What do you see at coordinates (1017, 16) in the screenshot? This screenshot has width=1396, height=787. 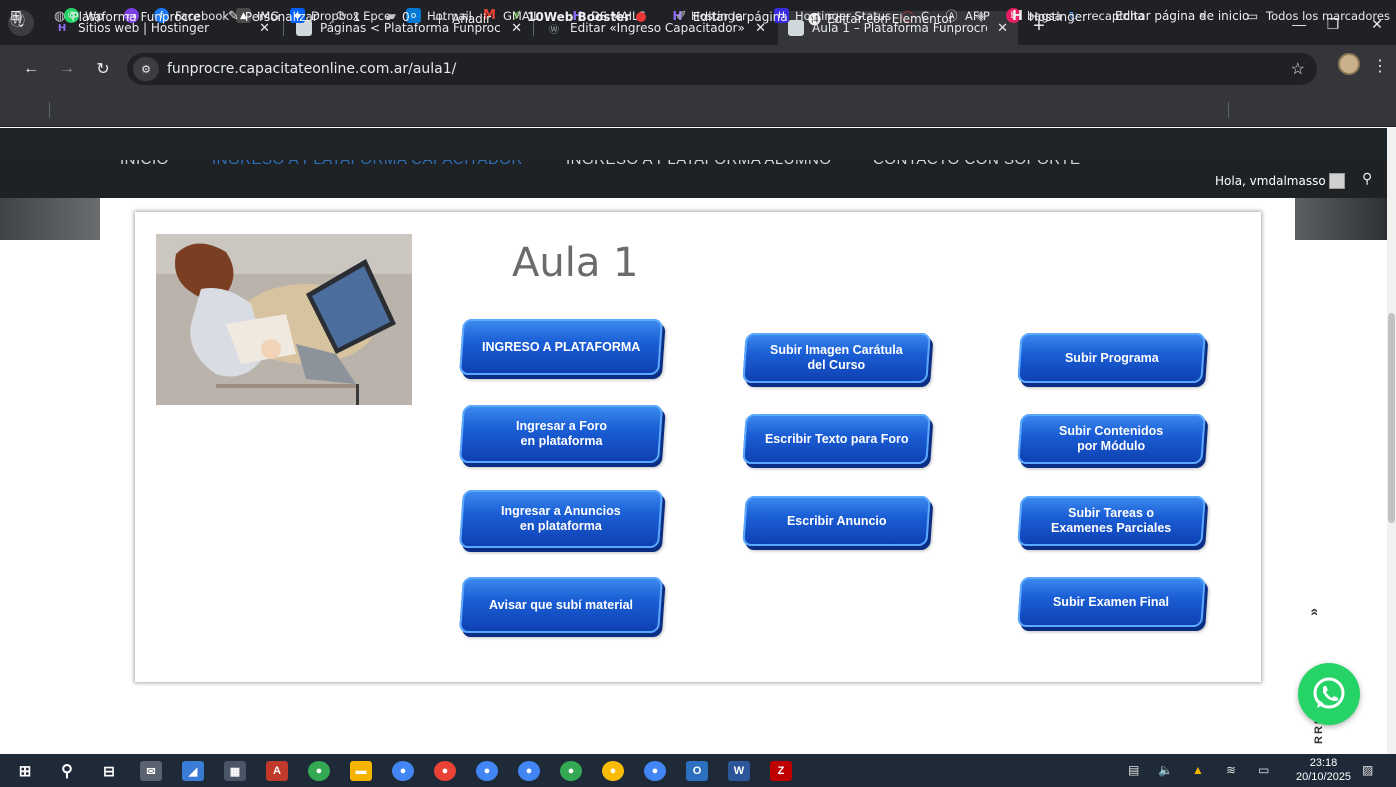 I see `hostinger-icon: H` at bounding box center [1017, 16].